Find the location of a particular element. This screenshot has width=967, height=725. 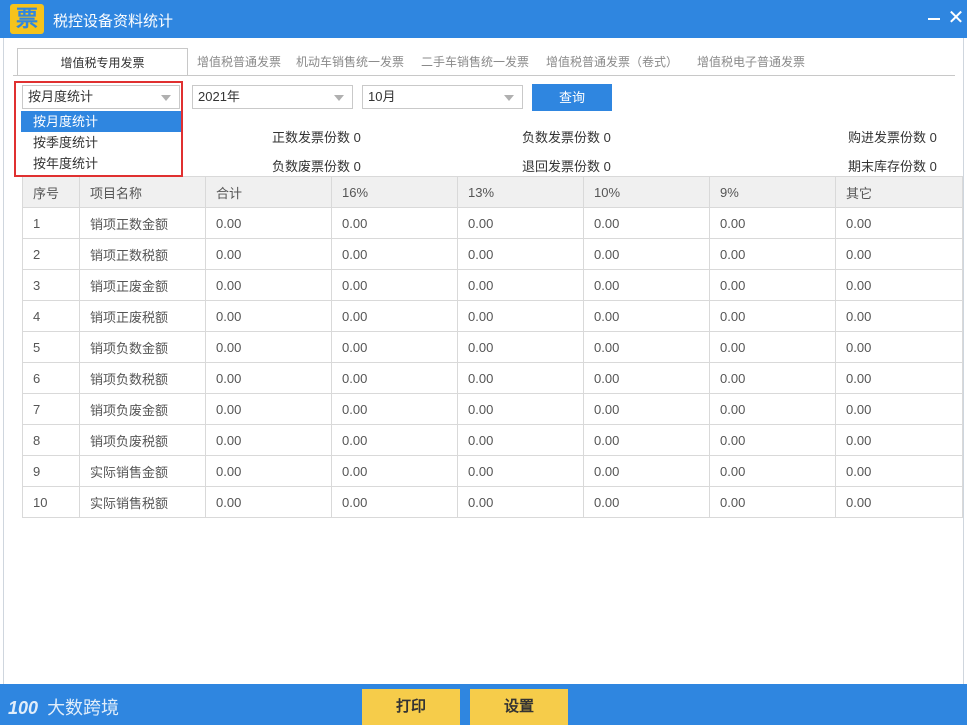

column-header: 13% is located at coordinates (520, 192).